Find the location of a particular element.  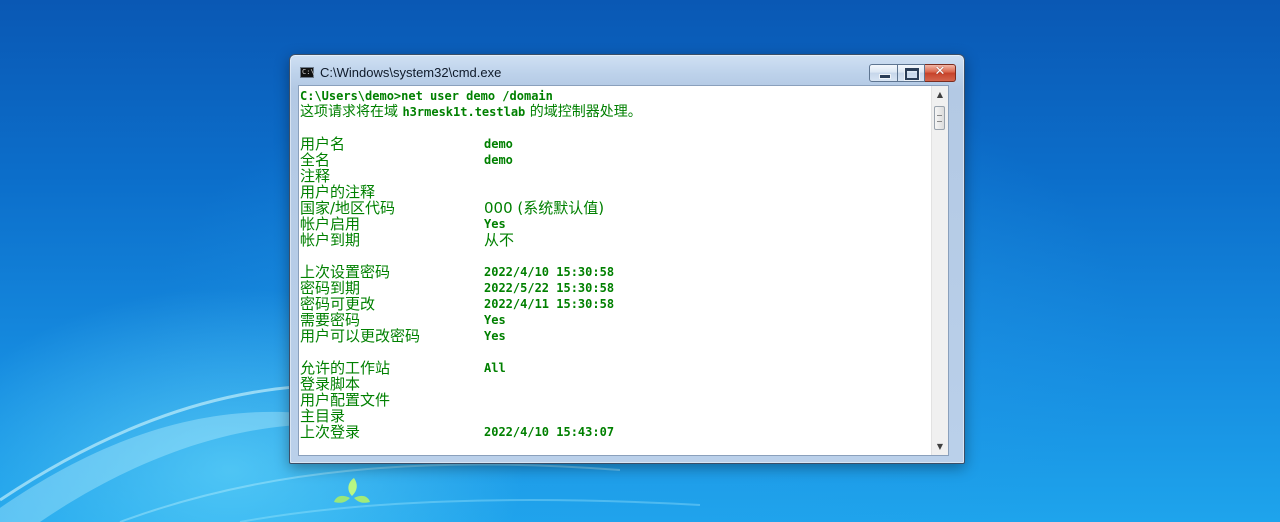

info-row: 上次登录 2022/4/10 15:43:07 is located at coordinates (471, 432).